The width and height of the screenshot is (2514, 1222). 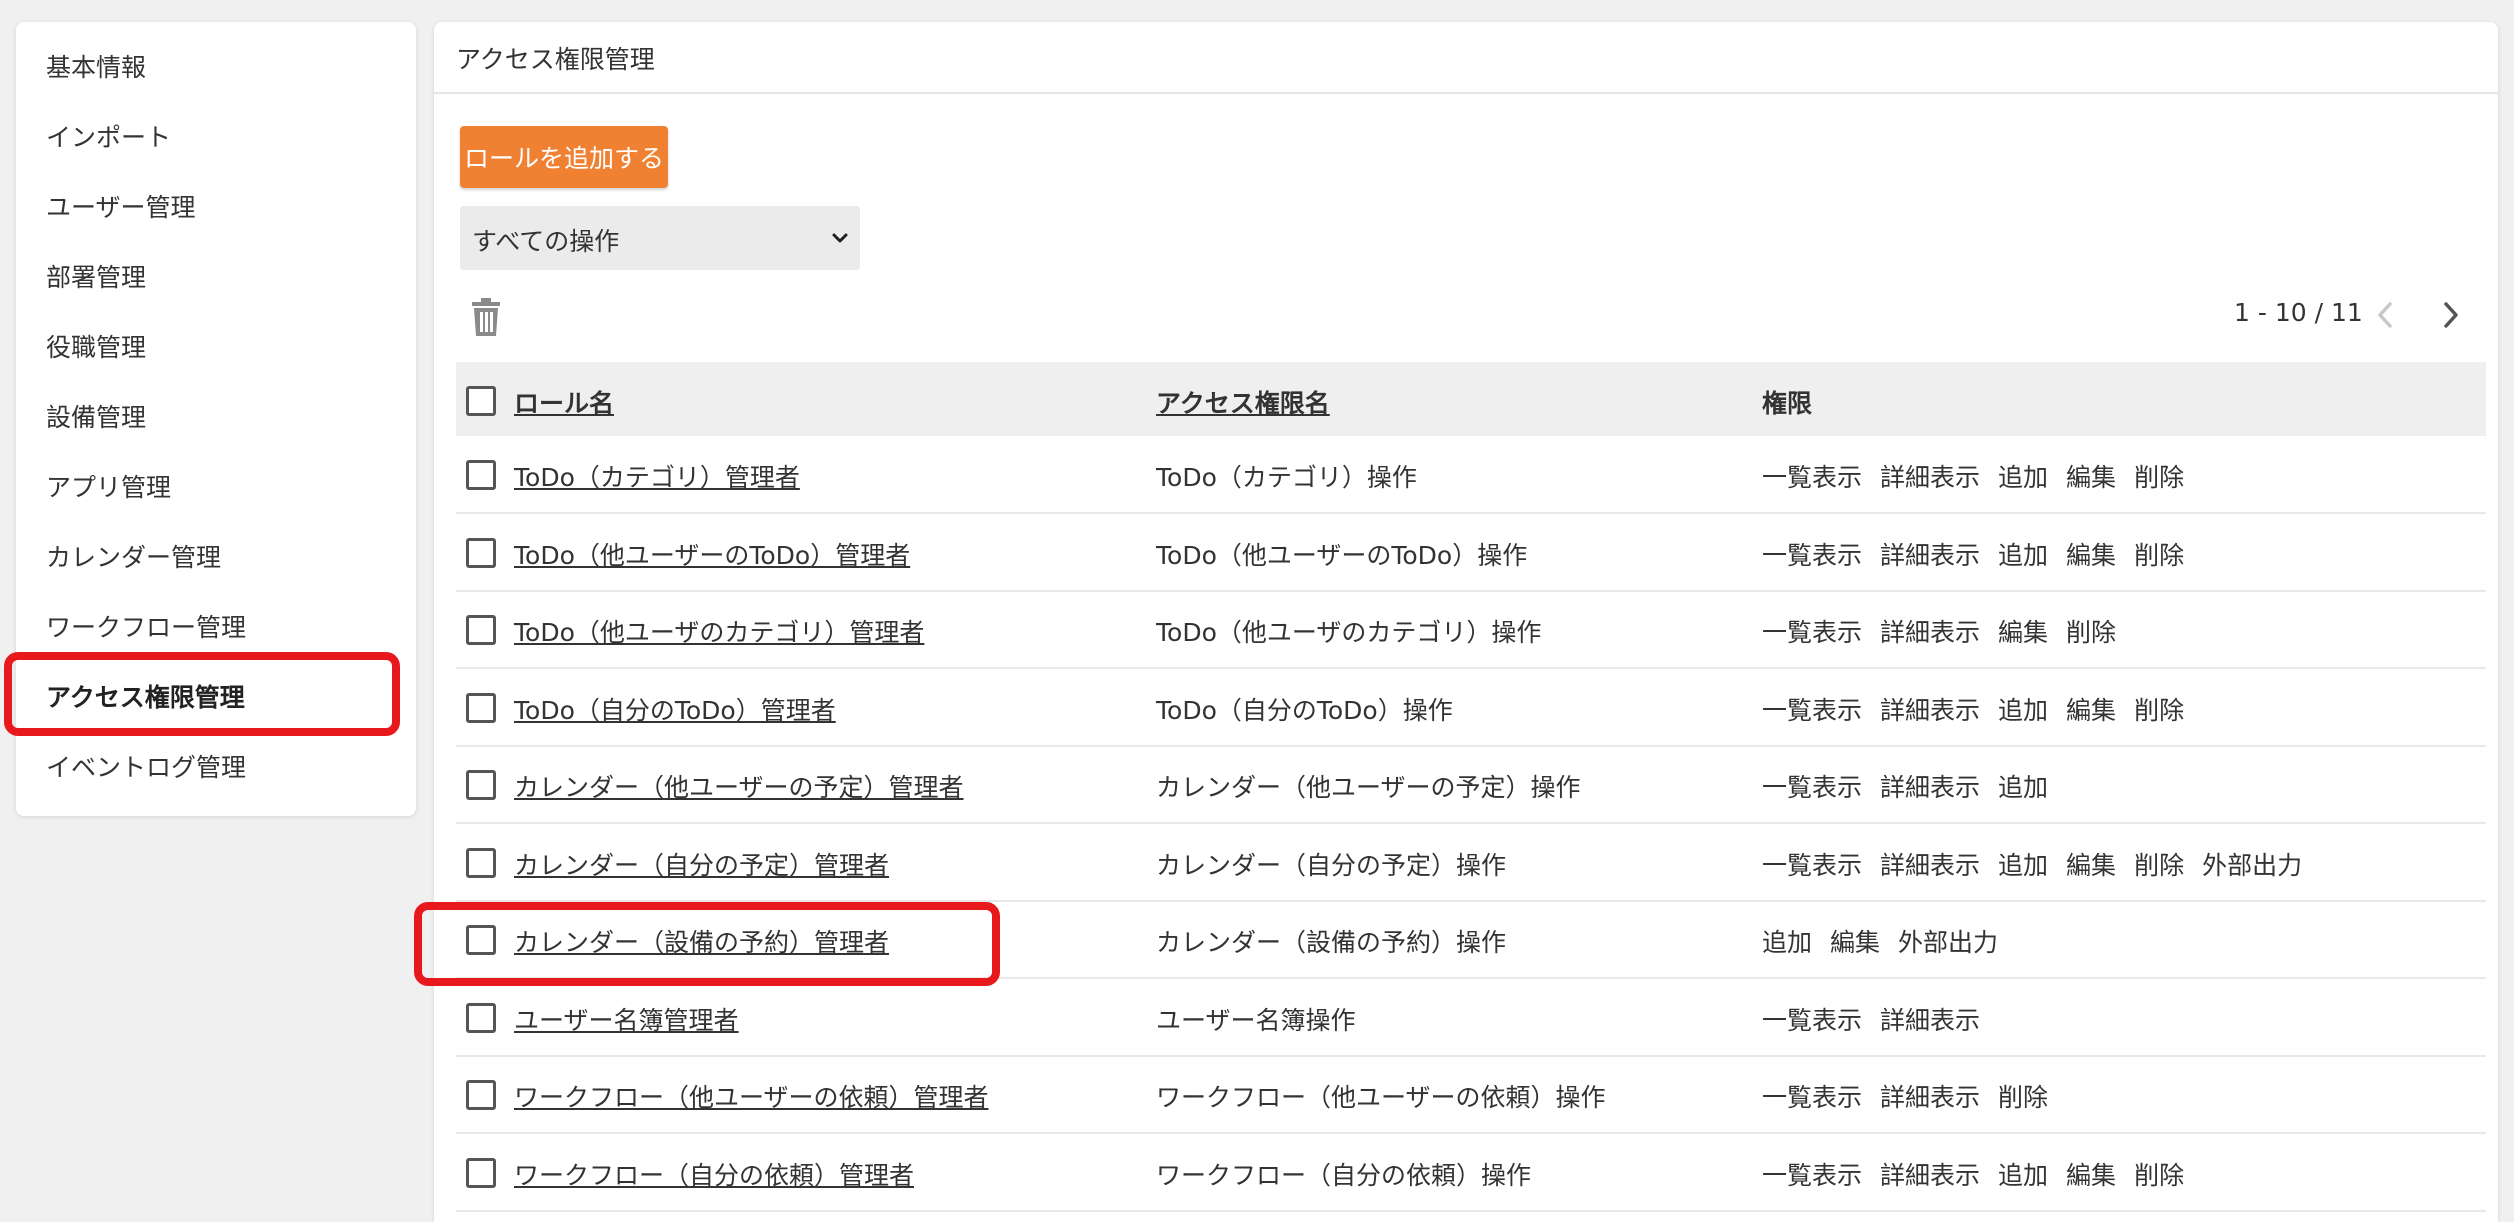 What do you see at coordinates (546, 241) in the screenshot?
I see `operation-filter-value: すべての操作` at bounding box center [546, 241].